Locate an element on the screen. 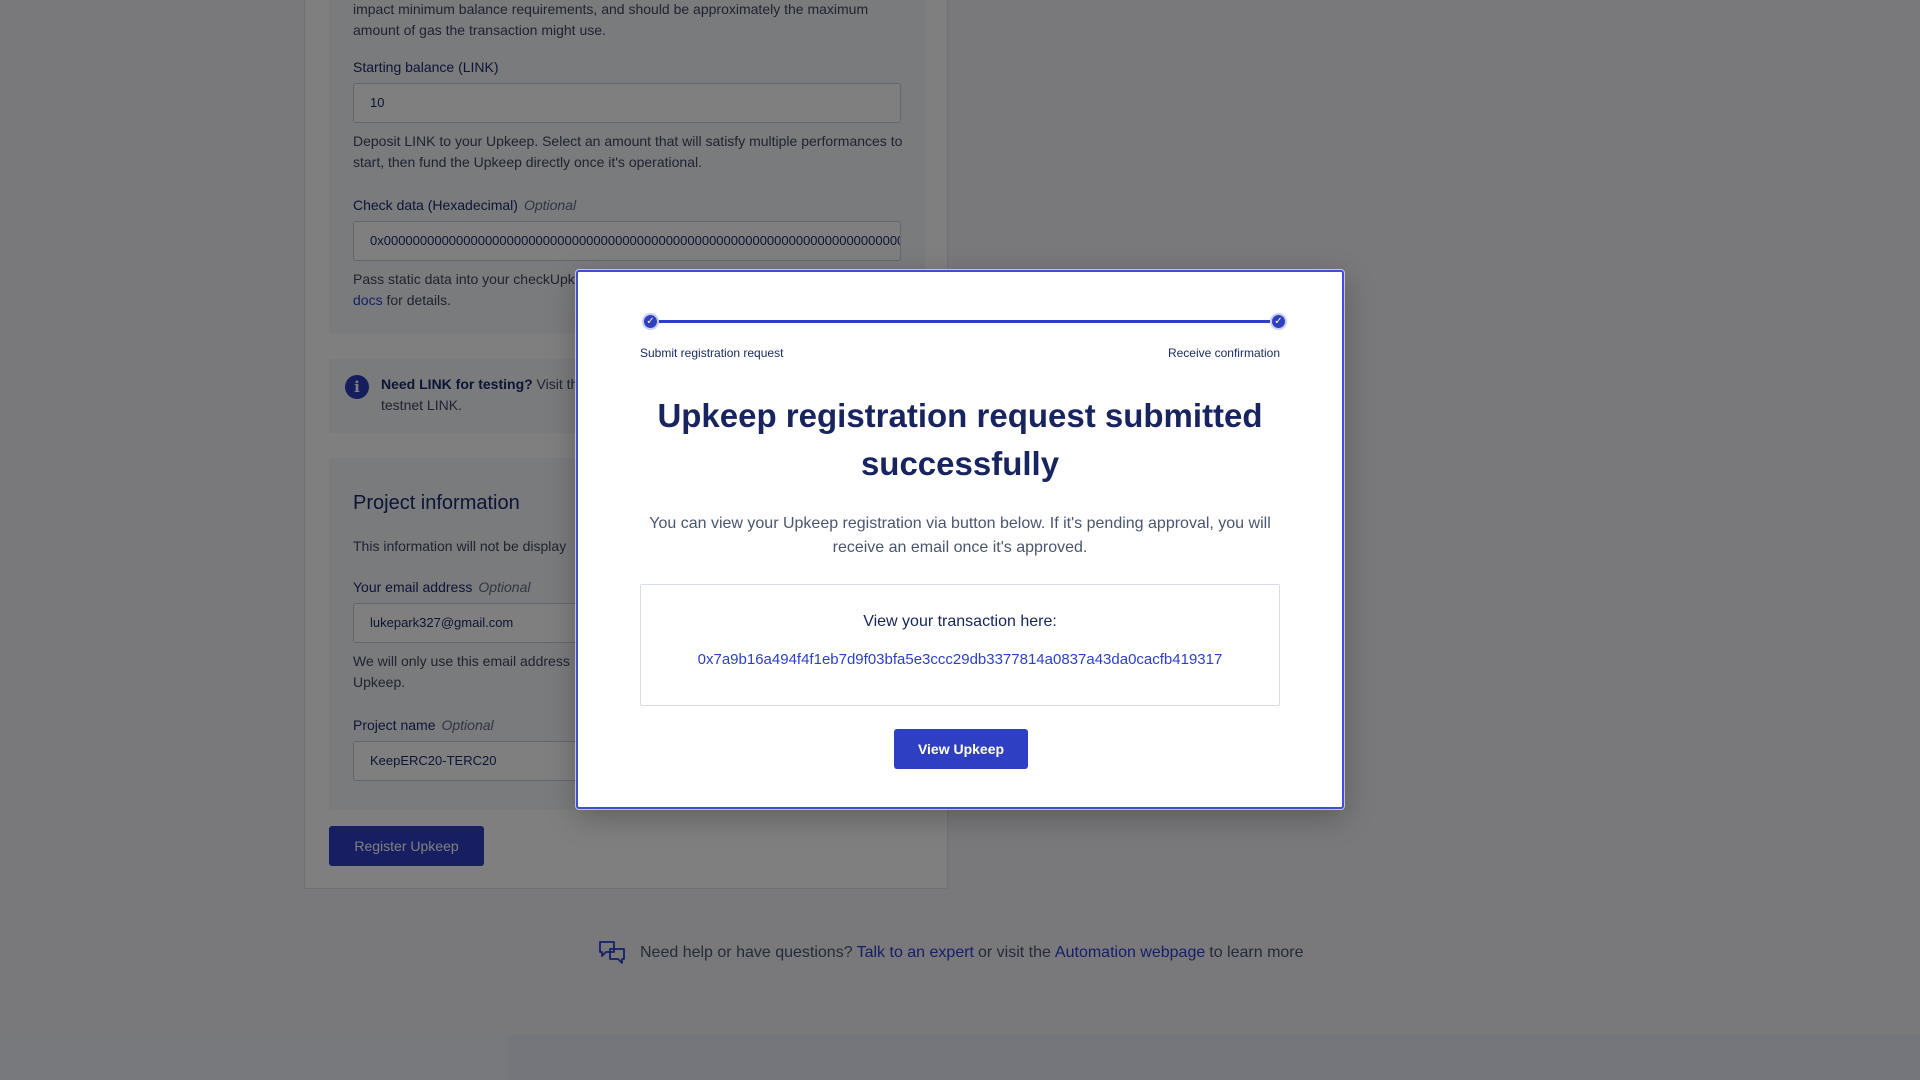  view-upkeep-button: View Upkeep is located at coordinates (961, 749).